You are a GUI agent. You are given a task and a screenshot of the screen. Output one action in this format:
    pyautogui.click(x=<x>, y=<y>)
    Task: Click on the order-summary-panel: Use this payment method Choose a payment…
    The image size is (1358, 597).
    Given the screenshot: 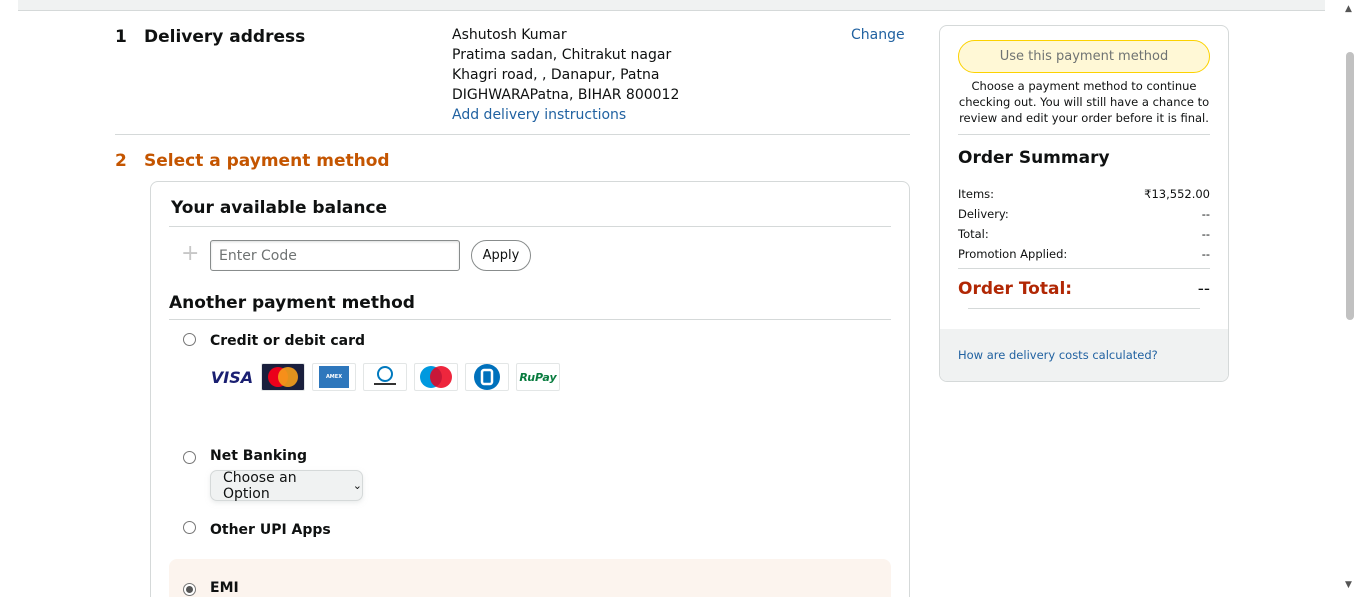 What is the action you would take?
    pyautogui.click(x=1084, y=203)
    